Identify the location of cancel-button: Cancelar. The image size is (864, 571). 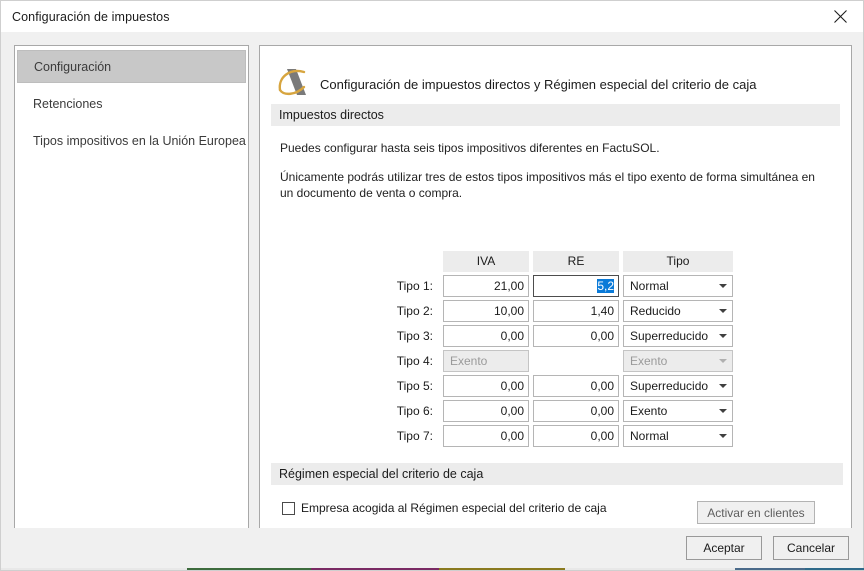
(811, 548).